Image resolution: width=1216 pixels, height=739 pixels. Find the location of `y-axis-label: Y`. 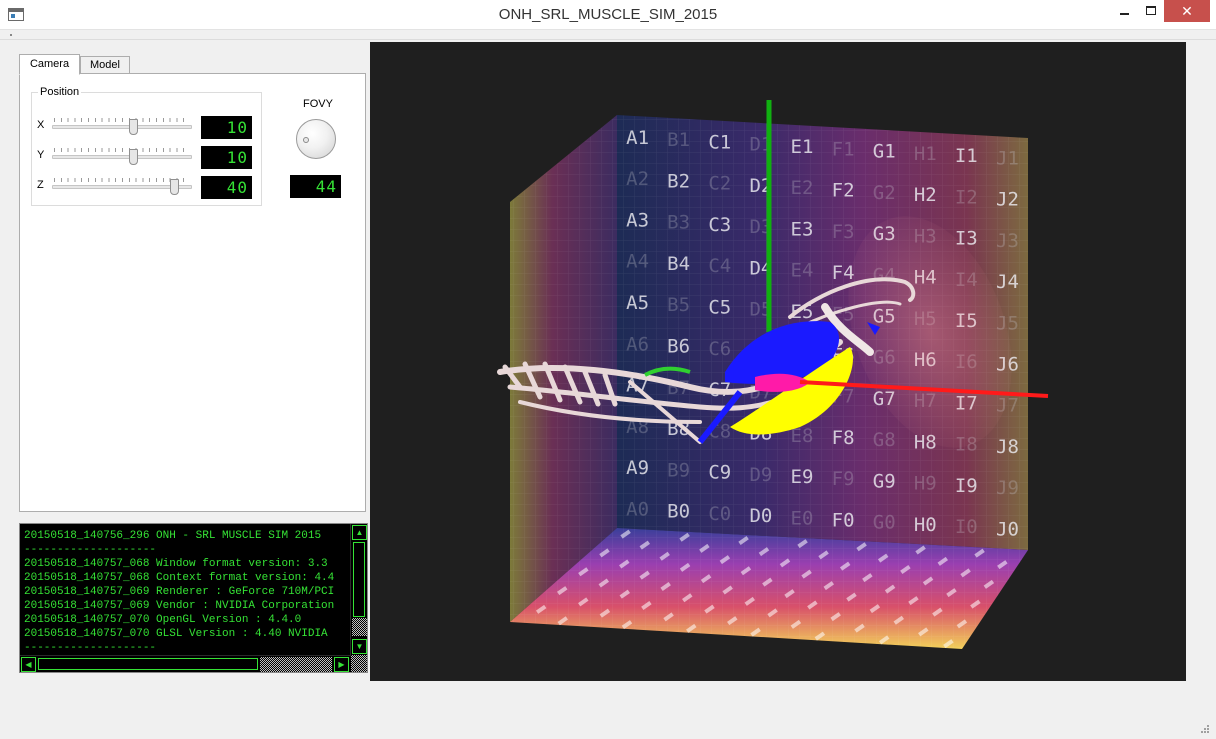

y-axis-label: Y is located at coordinates (41, 155).